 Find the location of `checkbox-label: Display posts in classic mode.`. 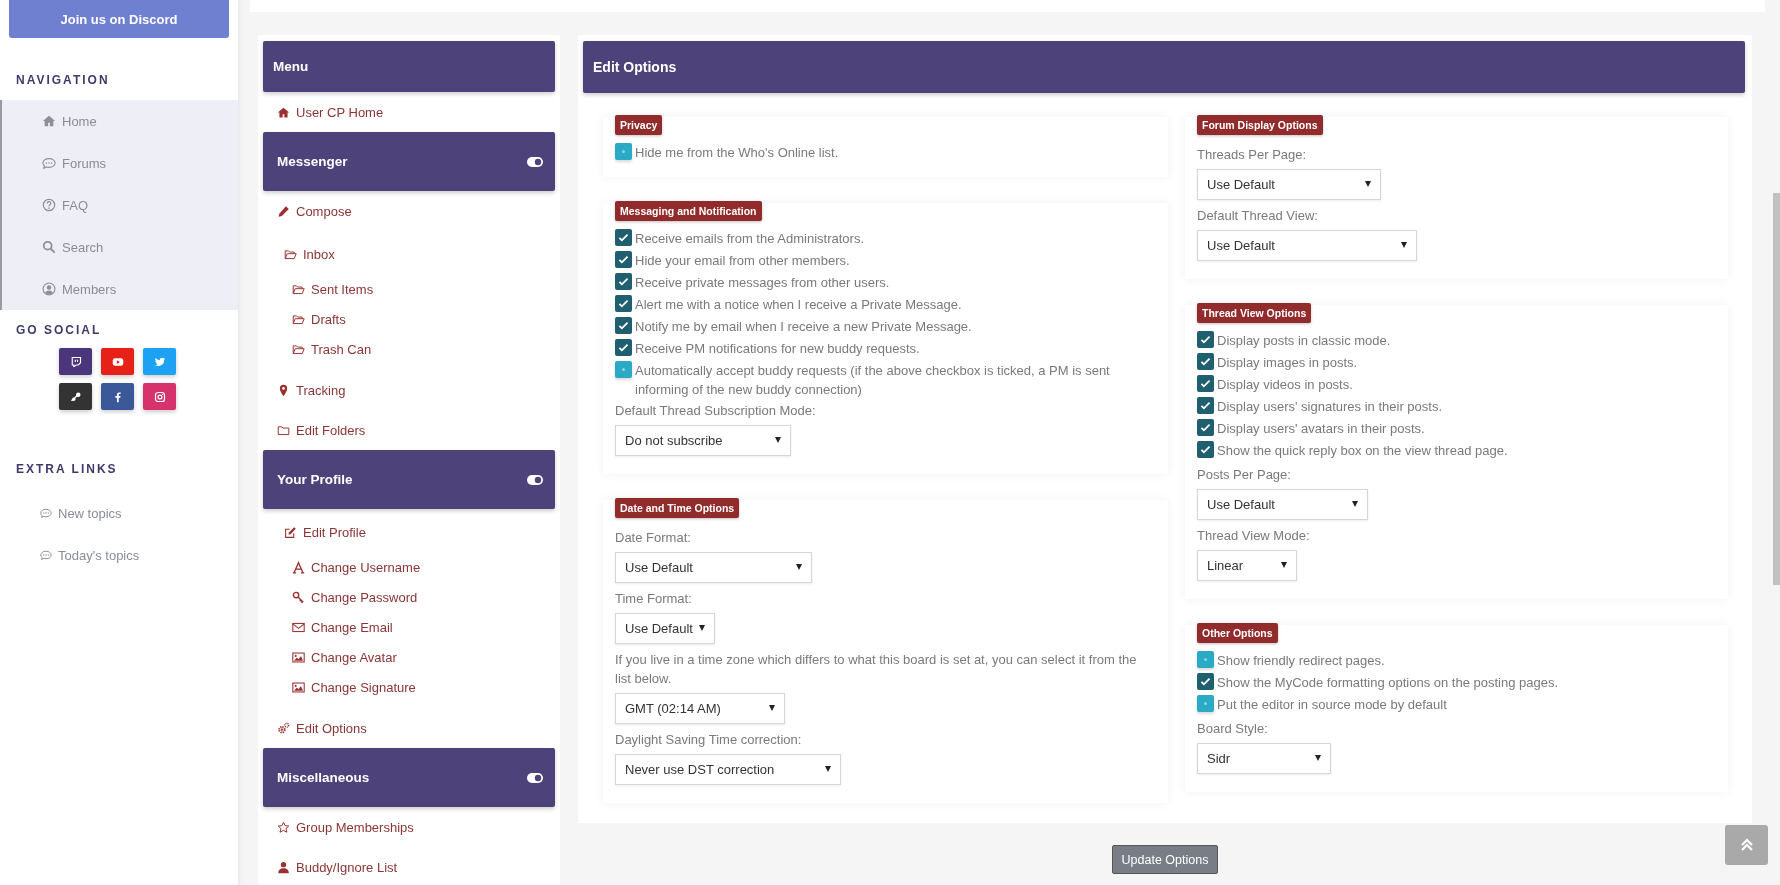

checkbox-label: Display posts in classic mode. is located at coordinates (1304, 341).